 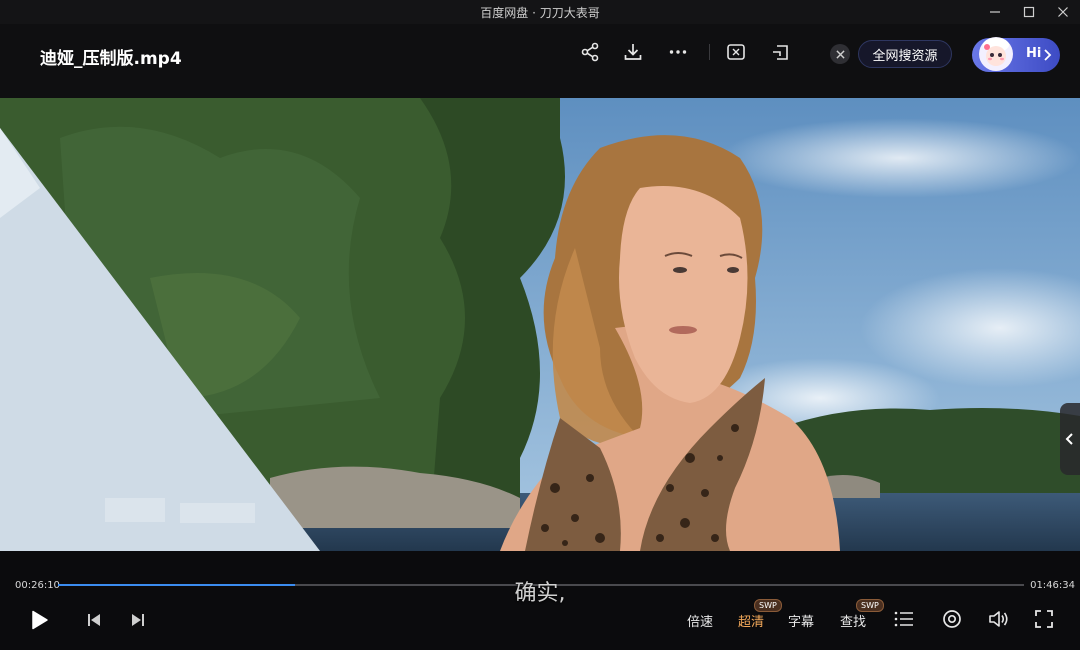 I want to click on volume-button, so click(x=999, y=619).